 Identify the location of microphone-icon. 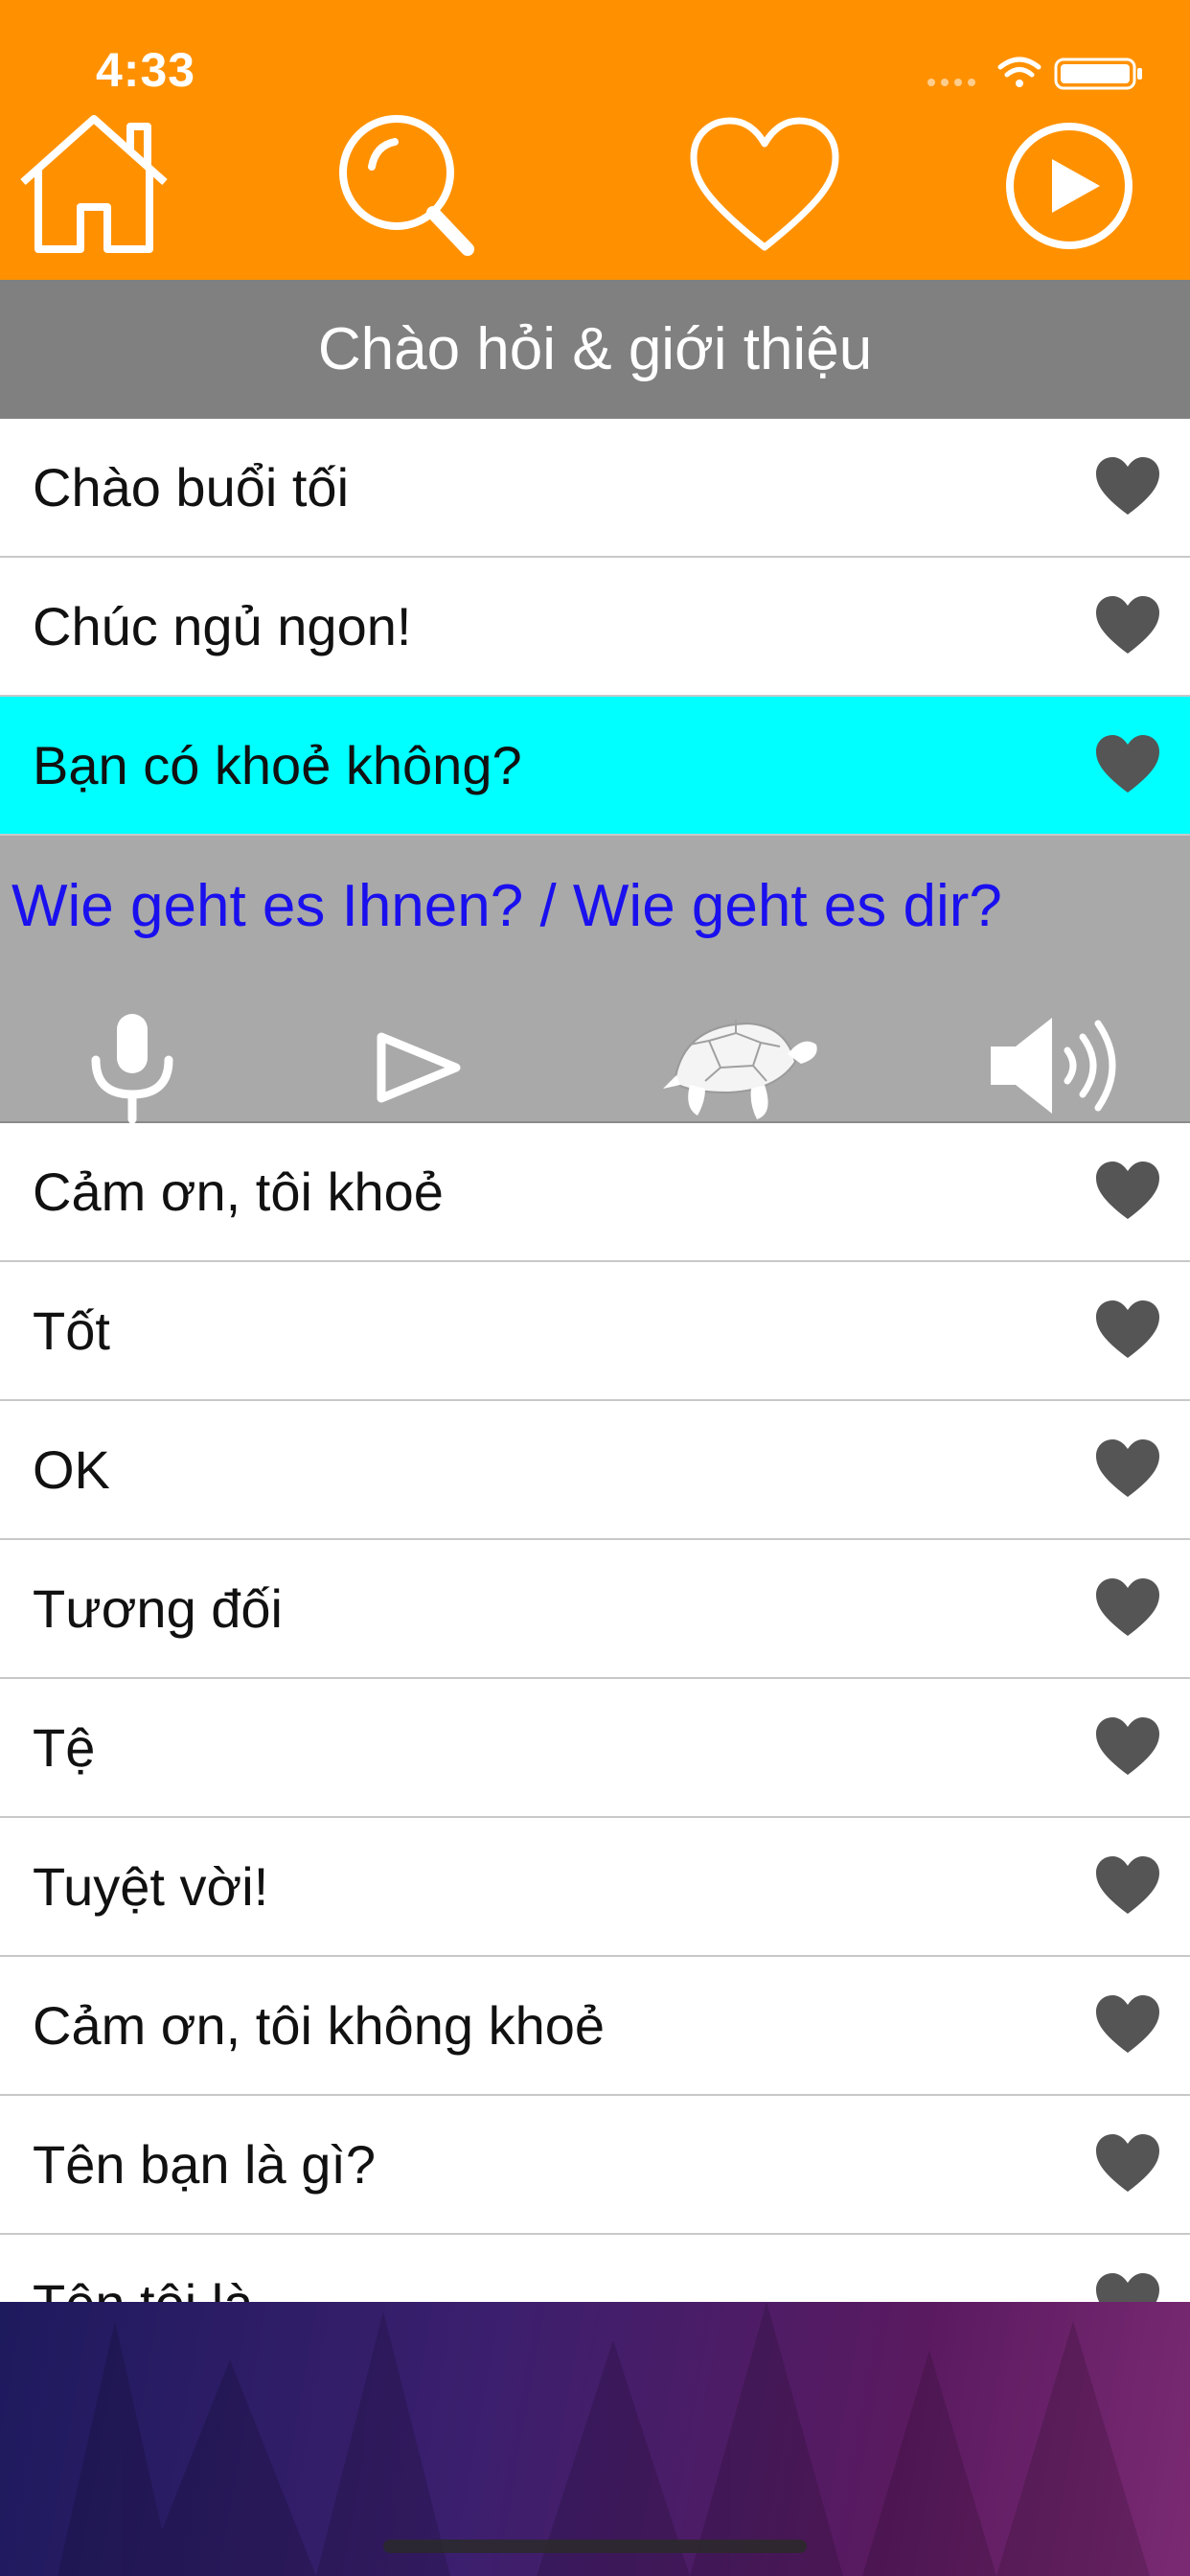
(132, 1068).